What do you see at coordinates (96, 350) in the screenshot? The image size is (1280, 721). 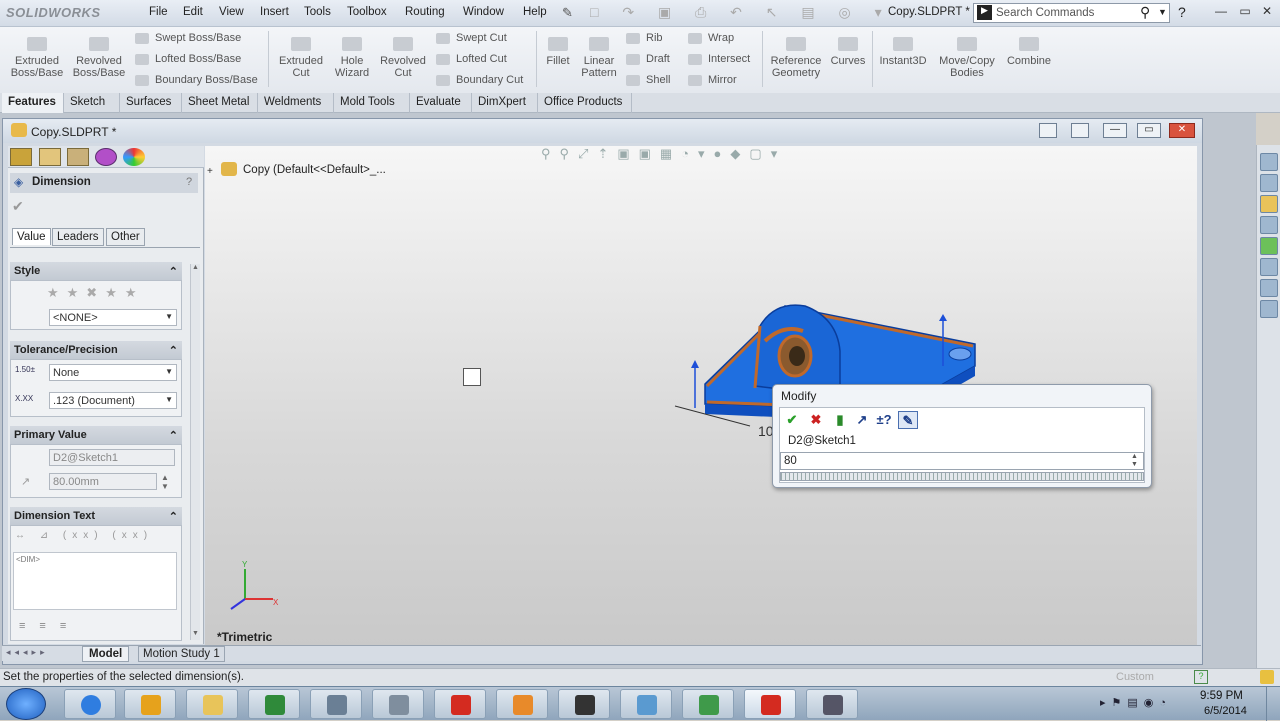 I see `tolerance-header: Tolerance/Precision ⌃` at bounding box center [96, 350].